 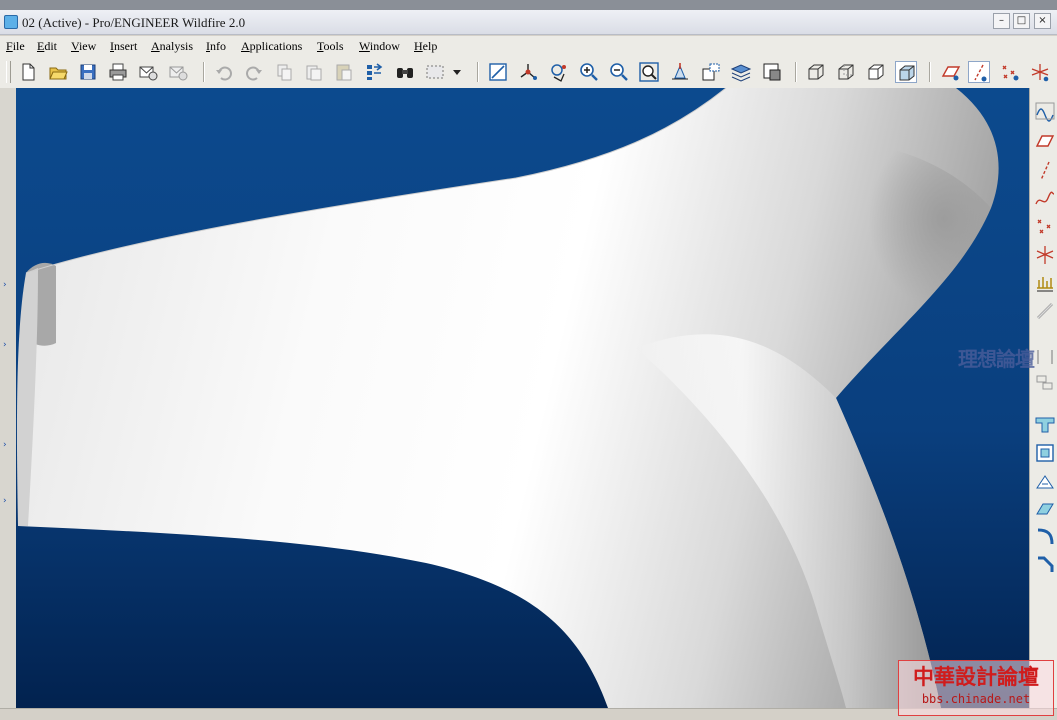 I want to click on draft-tool-icon, so click(x=1045, y=509).